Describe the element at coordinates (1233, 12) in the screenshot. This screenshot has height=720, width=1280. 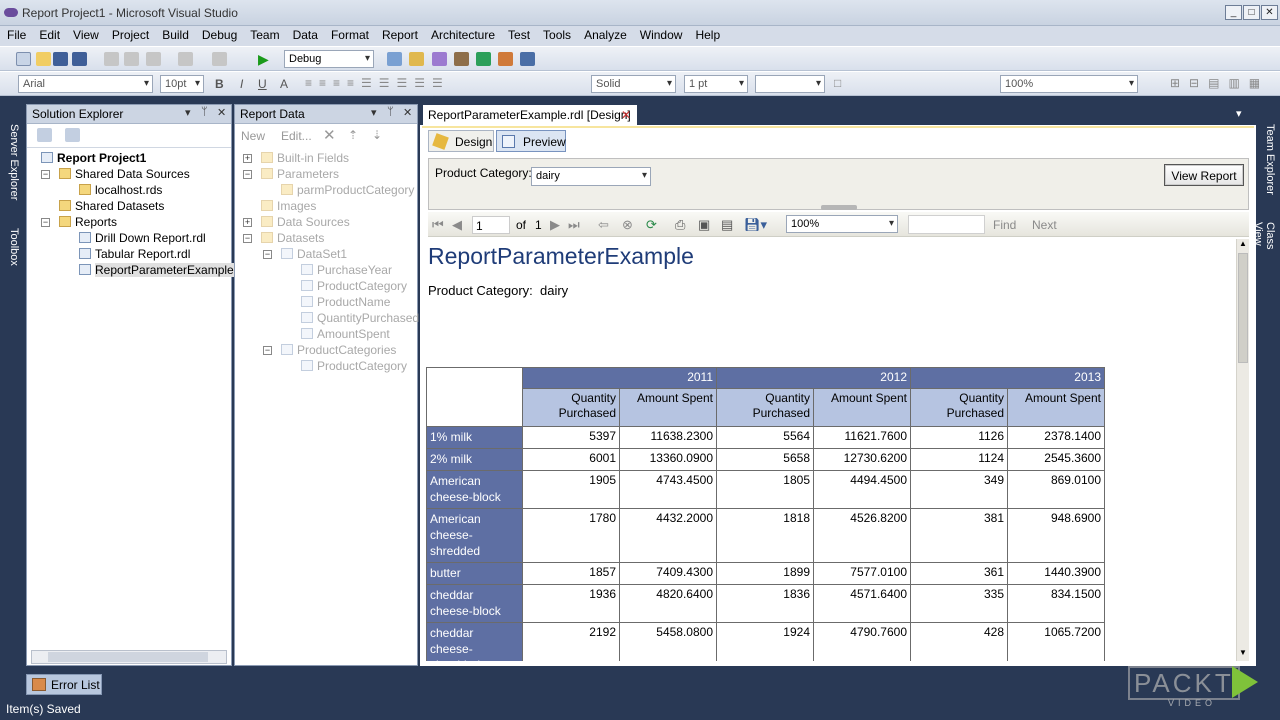
I see `minimize-button: _` at that location.